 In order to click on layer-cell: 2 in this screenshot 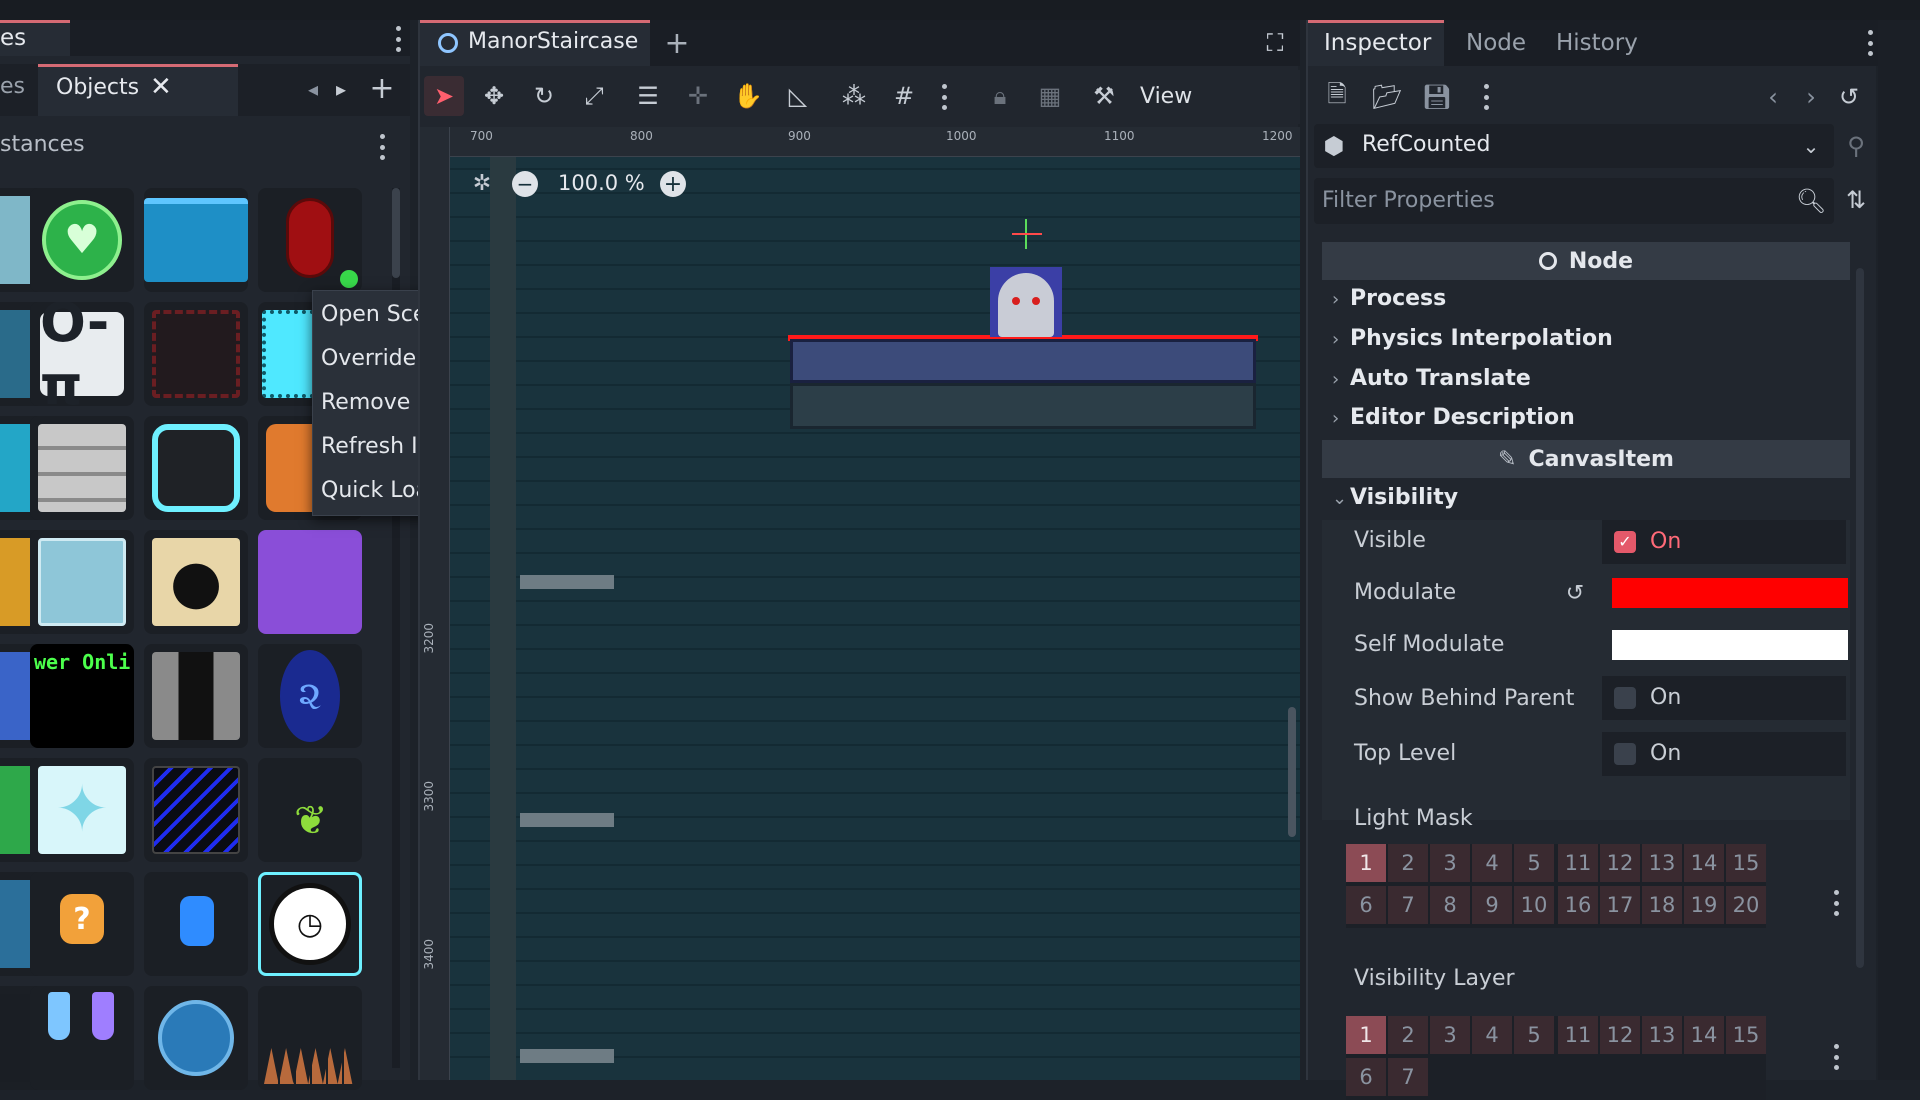, I will do `click(1408, 863)`.